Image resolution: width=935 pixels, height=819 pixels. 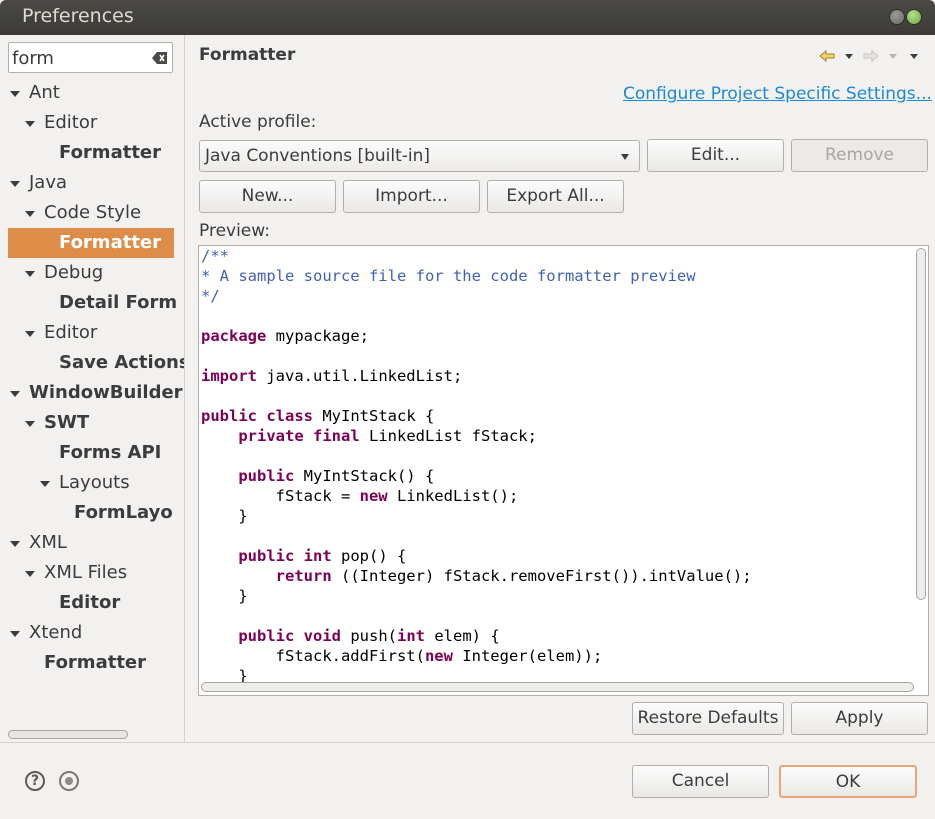 I want to click on profile-select: Java Conventions [built-in], so click(x=419, y=156).